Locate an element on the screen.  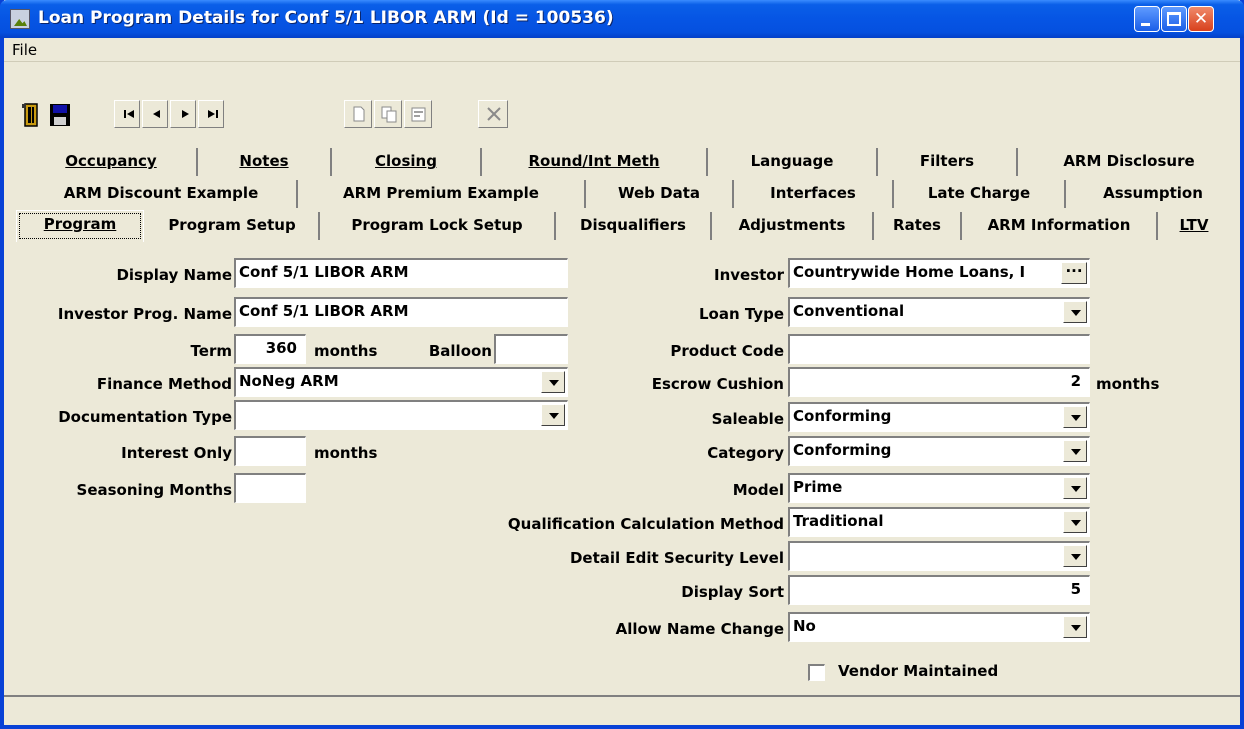
model-label: Model is located at coordinates (758, 490).